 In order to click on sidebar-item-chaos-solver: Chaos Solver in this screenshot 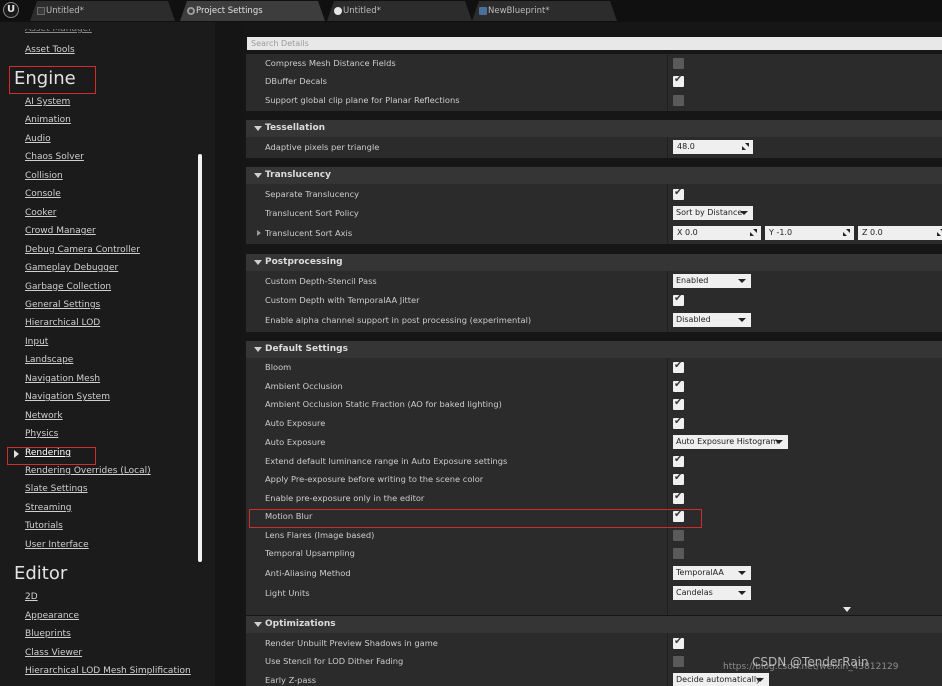, I will do `click(54, 157)`.